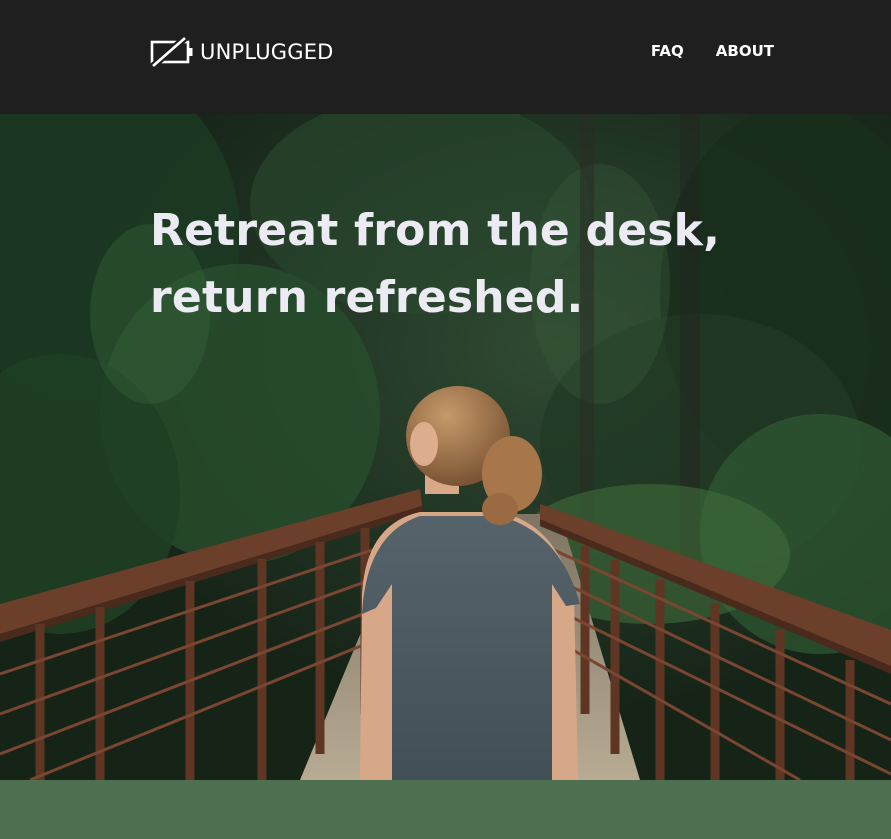 Image resolution: width=891 pixels, height=839 pixels. What do you see at coordinates (712, 51) in the screenshot?
I see `main-nav: FAQ ABOUT` at bounding box center [712, 51].